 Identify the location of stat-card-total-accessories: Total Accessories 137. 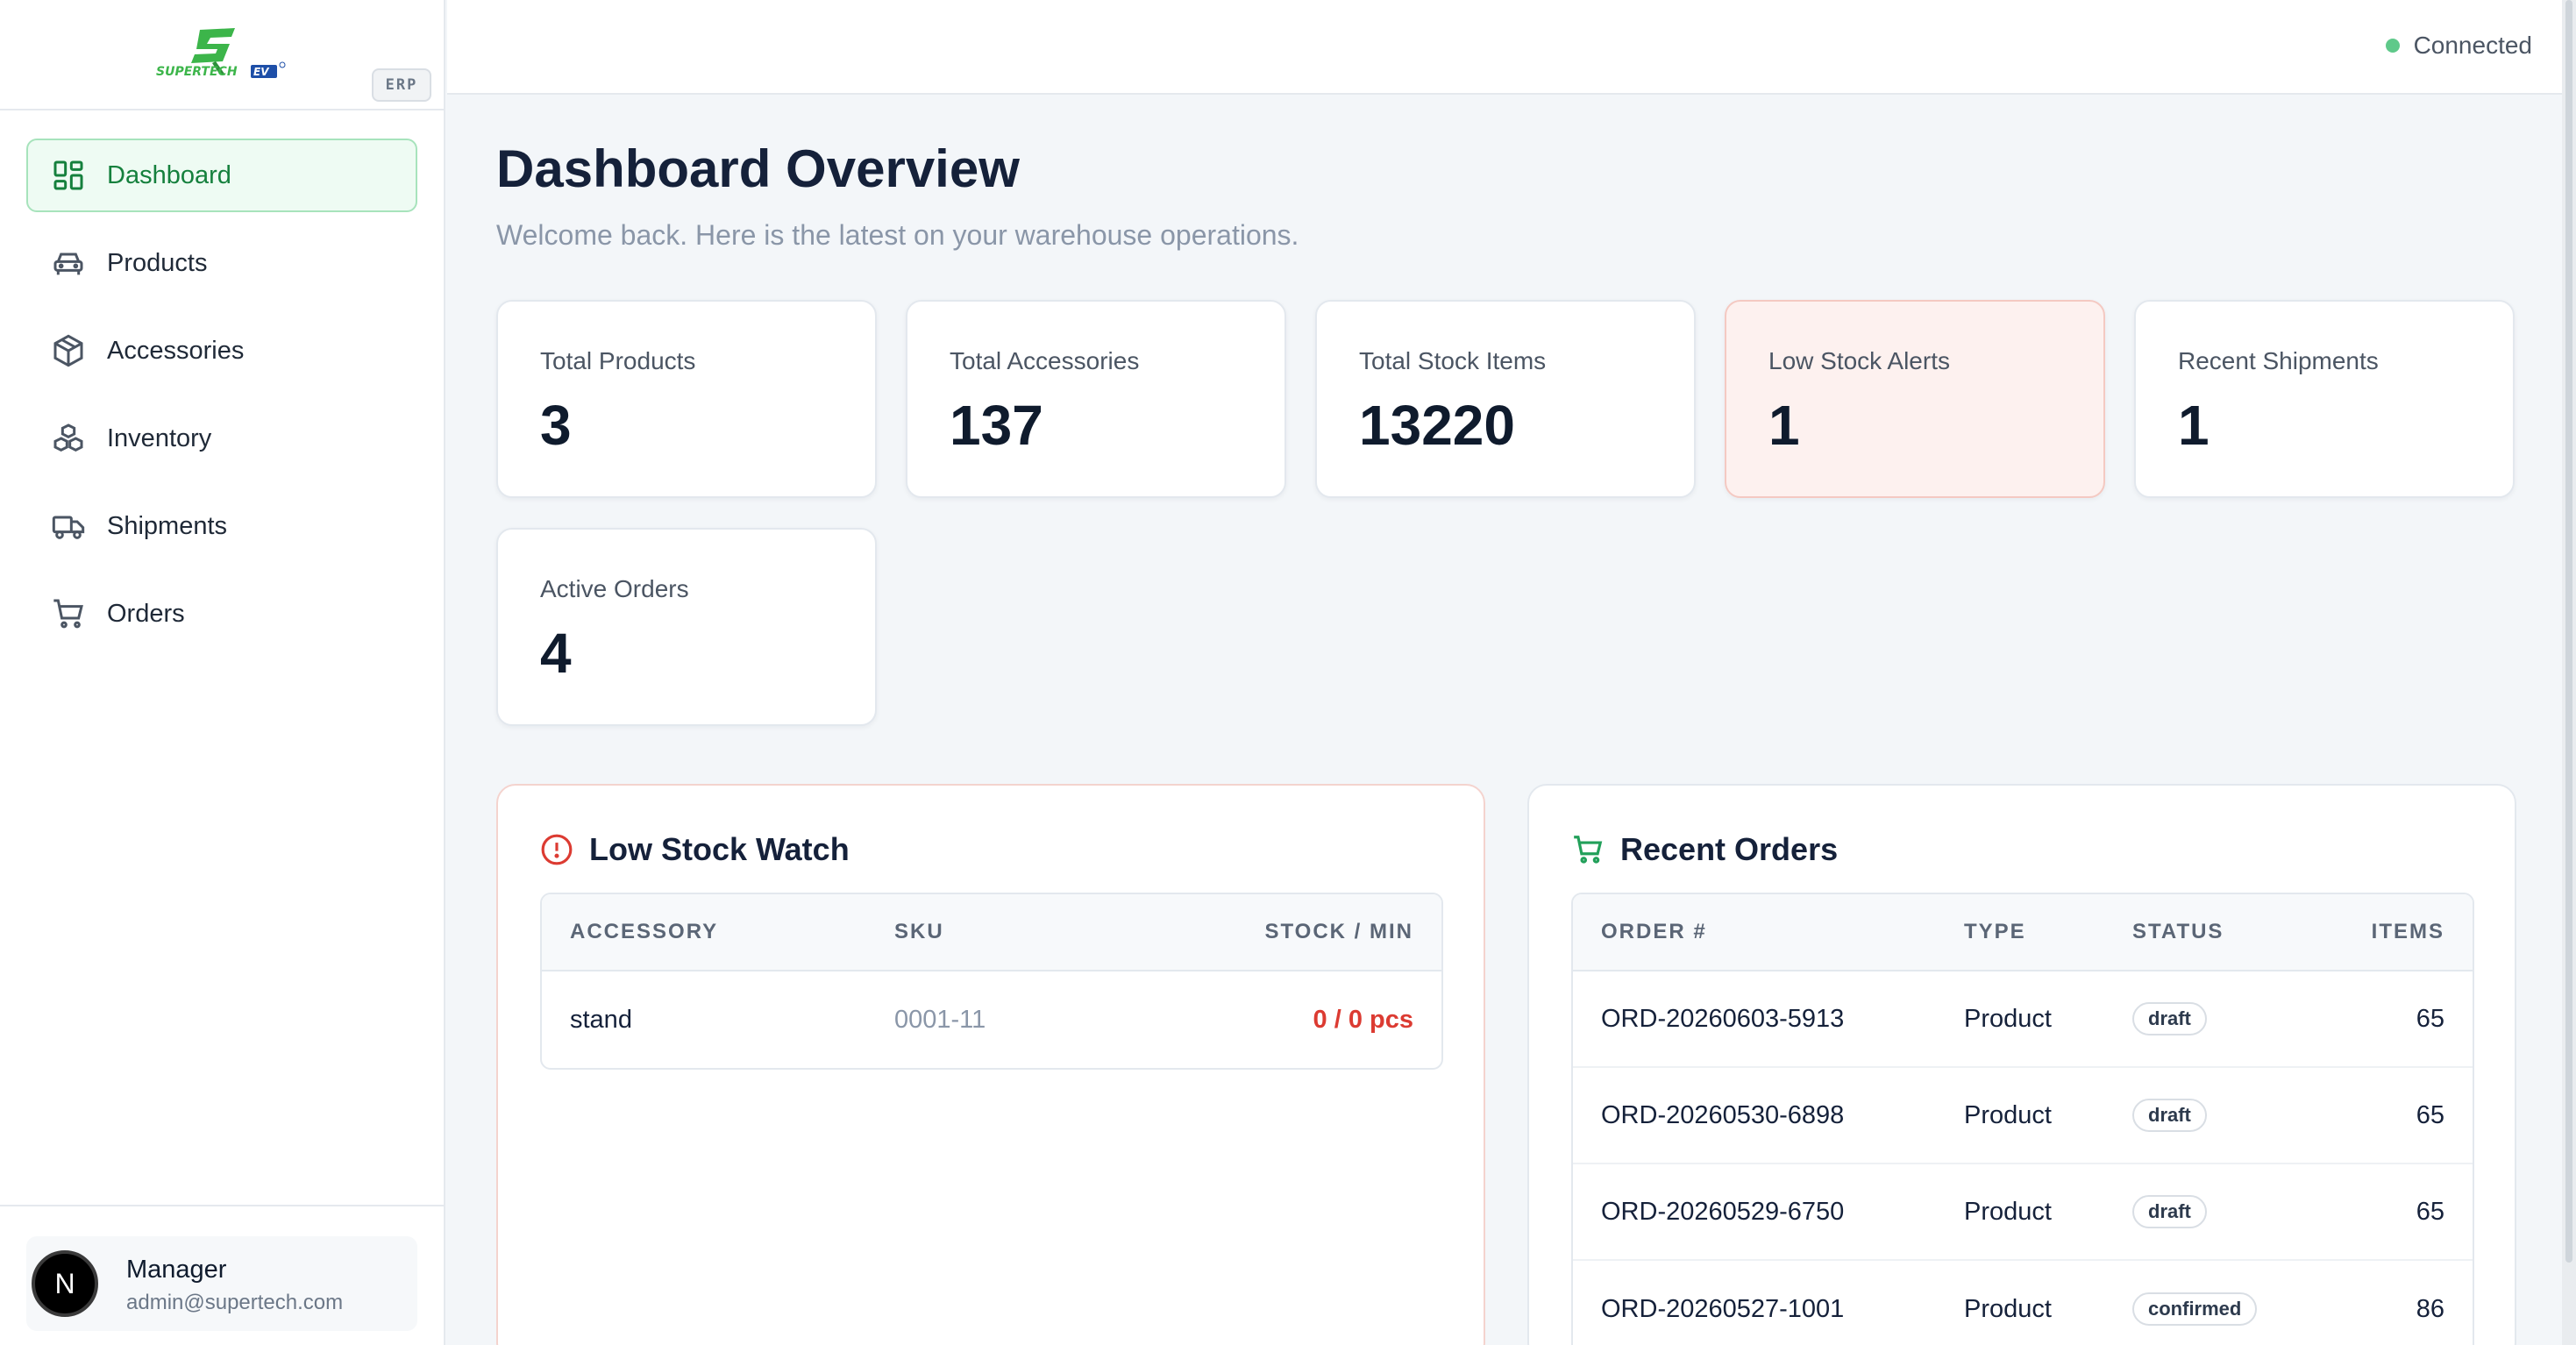
(1096, 399).